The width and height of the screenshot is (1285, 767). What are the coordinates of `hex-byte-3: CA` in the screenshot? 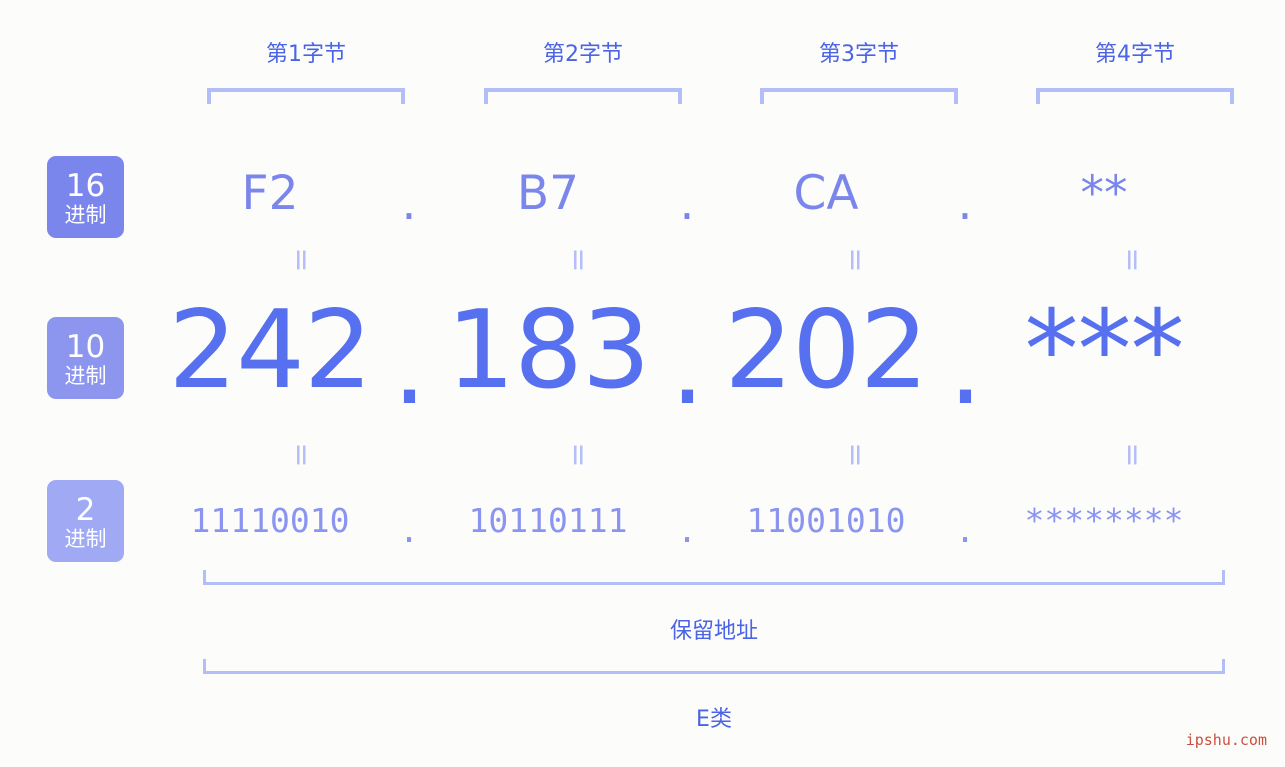 It's located at (826, 193).